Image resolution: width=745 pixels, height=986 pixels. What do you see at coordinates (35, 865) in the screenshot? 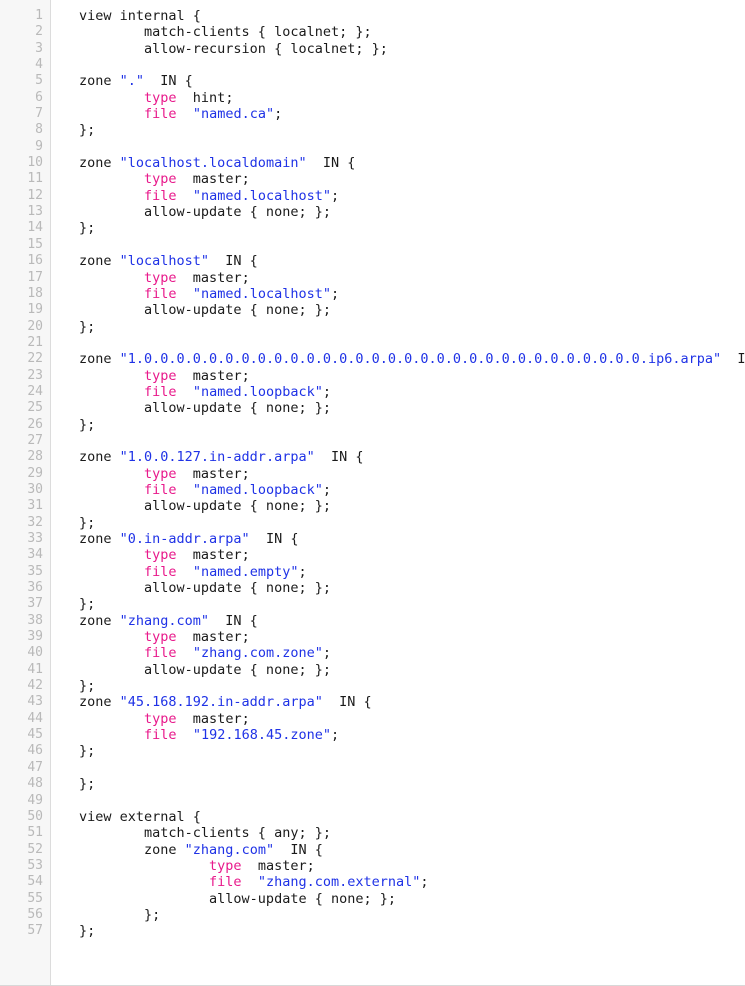
I see `line-number: 53` at bounding box center [35, 865].